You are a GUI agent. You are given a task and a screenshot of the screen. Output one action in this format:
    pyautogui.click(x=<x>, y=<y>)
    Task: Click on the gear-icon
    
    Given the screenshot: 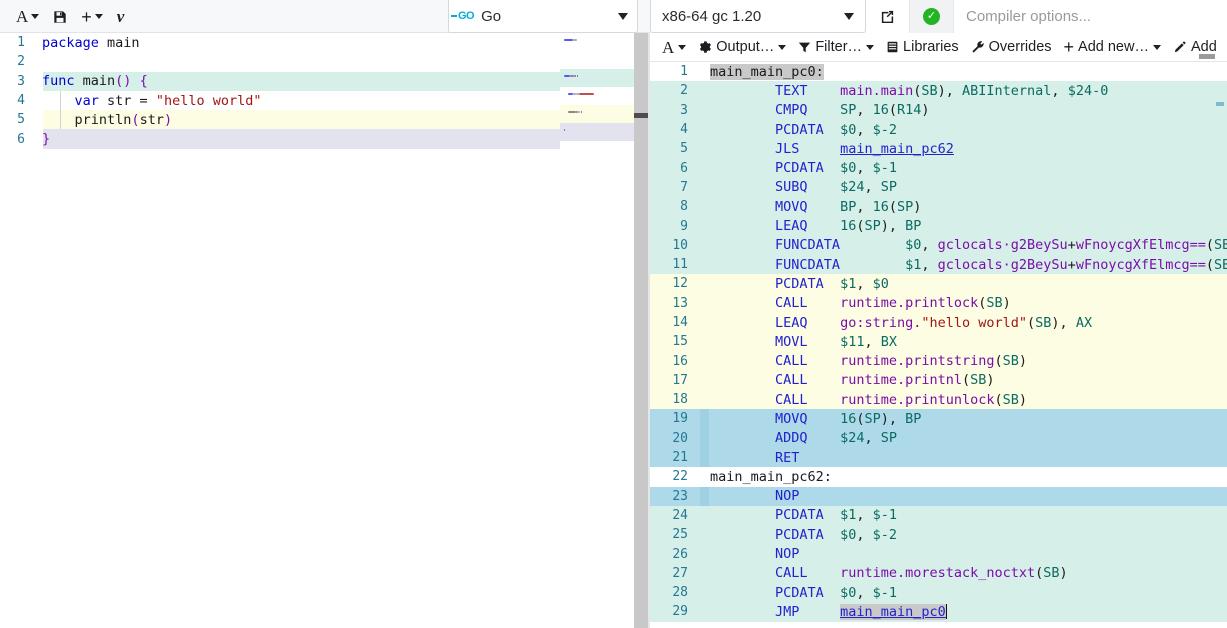 What is the action you would take?
    pyautogui.click(x=706, y=47)
    